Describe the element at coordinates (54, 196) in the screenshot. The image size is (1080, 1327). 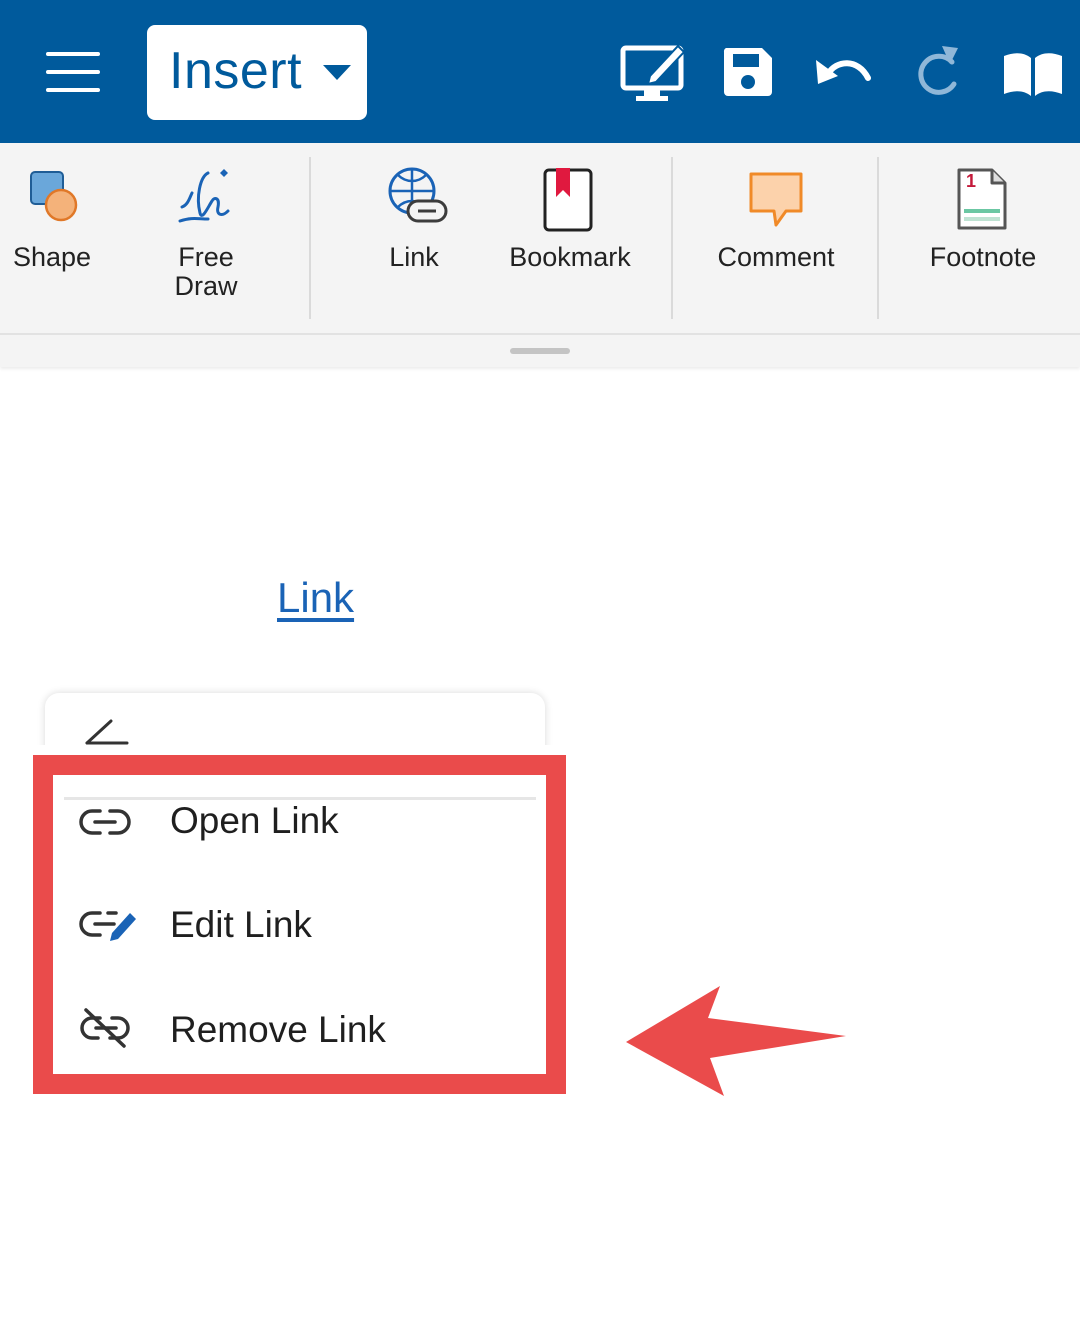
I see `shape-icon` at that location.